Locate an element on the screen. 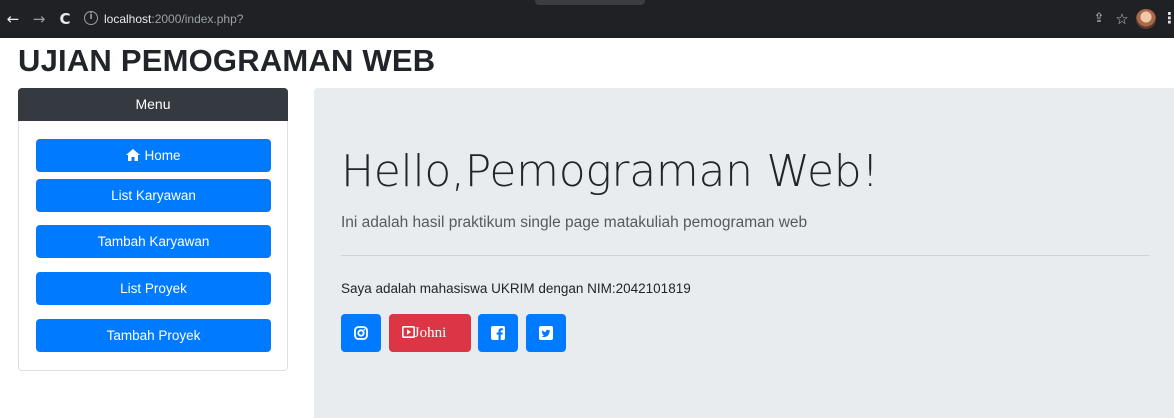 The image size is (1174, 418). reload-icon: C is located at coordinates (65, 19).